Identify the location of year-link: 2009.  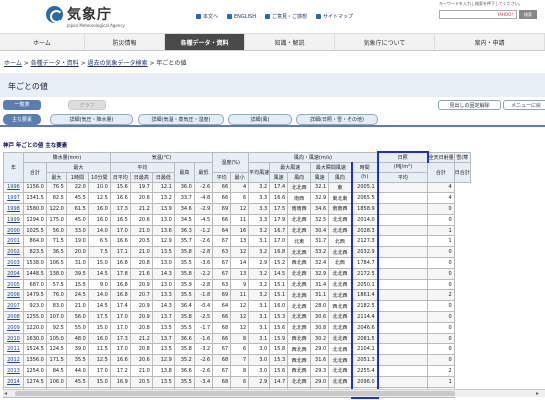
(13, 328).